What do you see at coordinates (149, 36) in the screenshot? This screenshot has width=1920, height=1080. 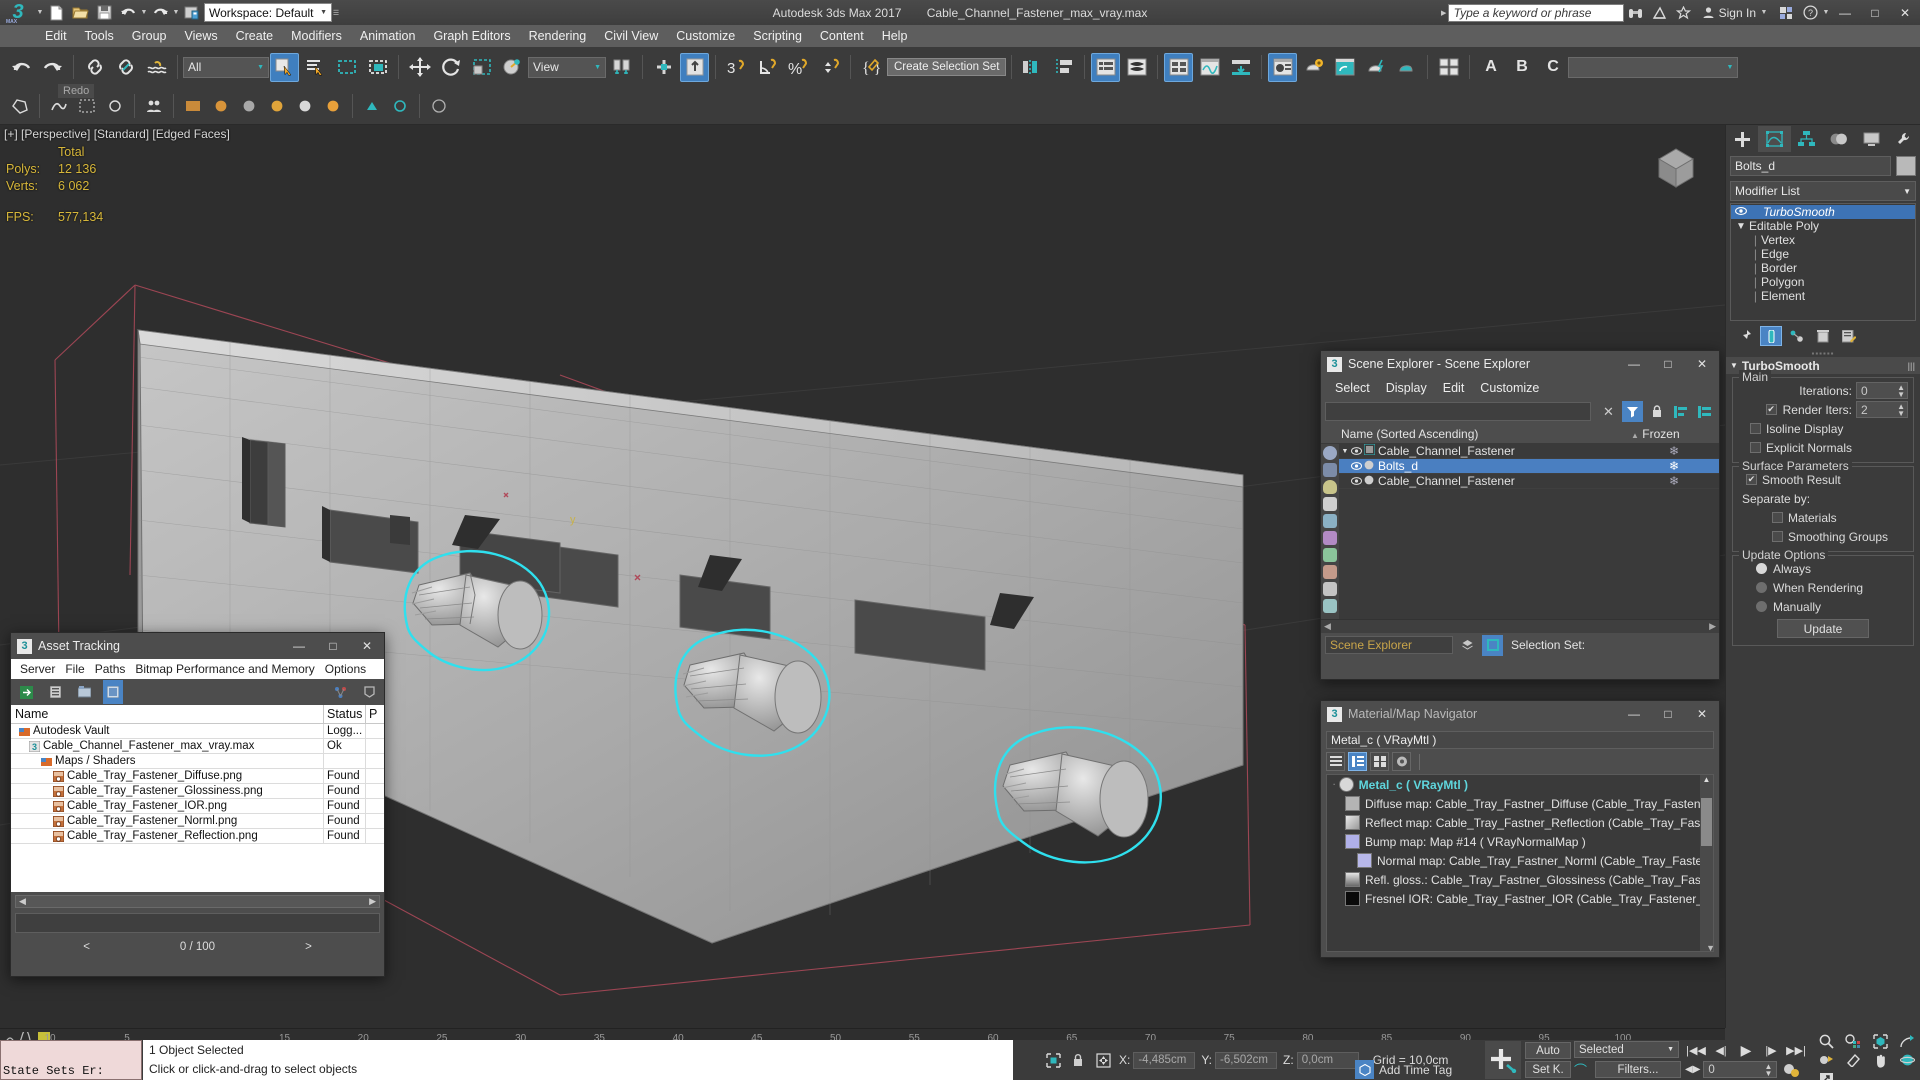 I see `menu-item-group: Group` at bounding box center [149, 36].